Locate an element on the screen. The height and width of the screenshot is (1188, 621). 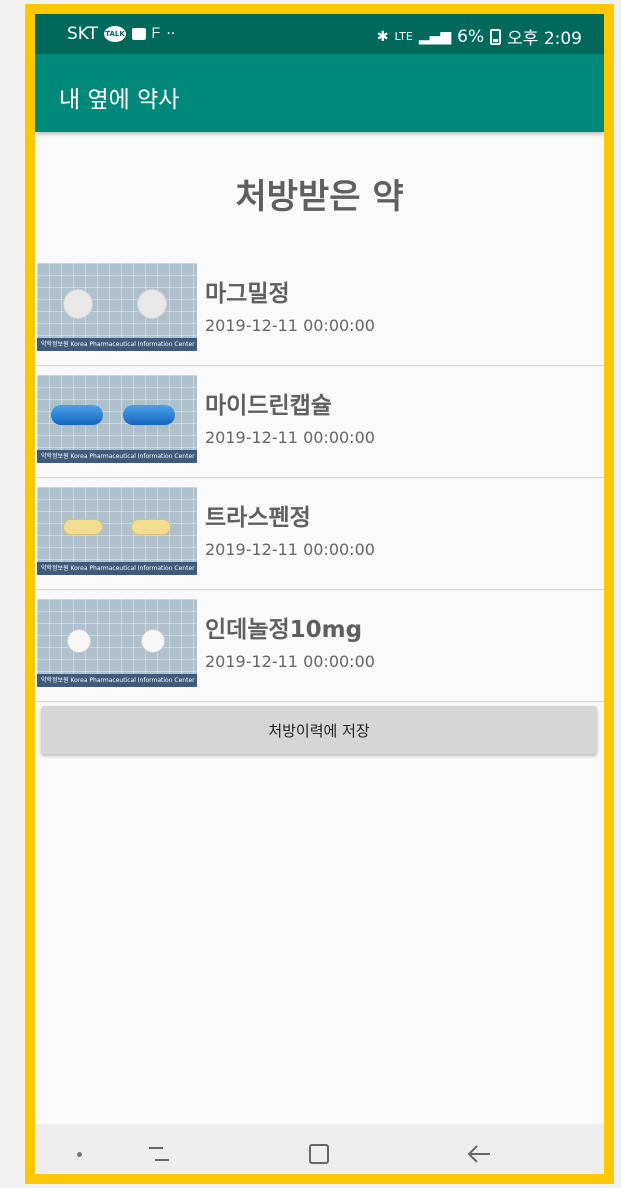
app-bar: 내 옆에 약사 is located at coordinates (319, 93).